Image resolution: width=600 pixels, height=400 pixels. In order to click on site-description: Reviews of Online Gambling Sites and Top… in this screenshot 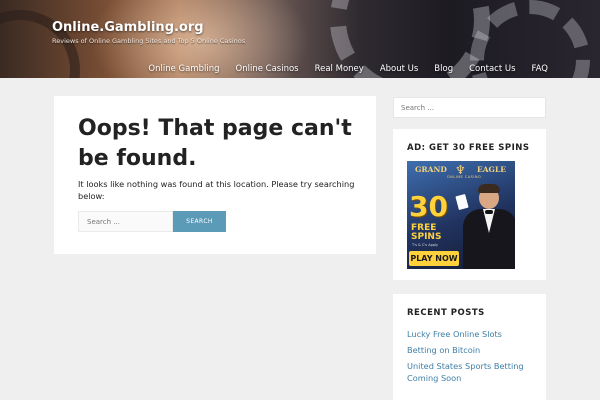, I will do `click(149, 41)`.